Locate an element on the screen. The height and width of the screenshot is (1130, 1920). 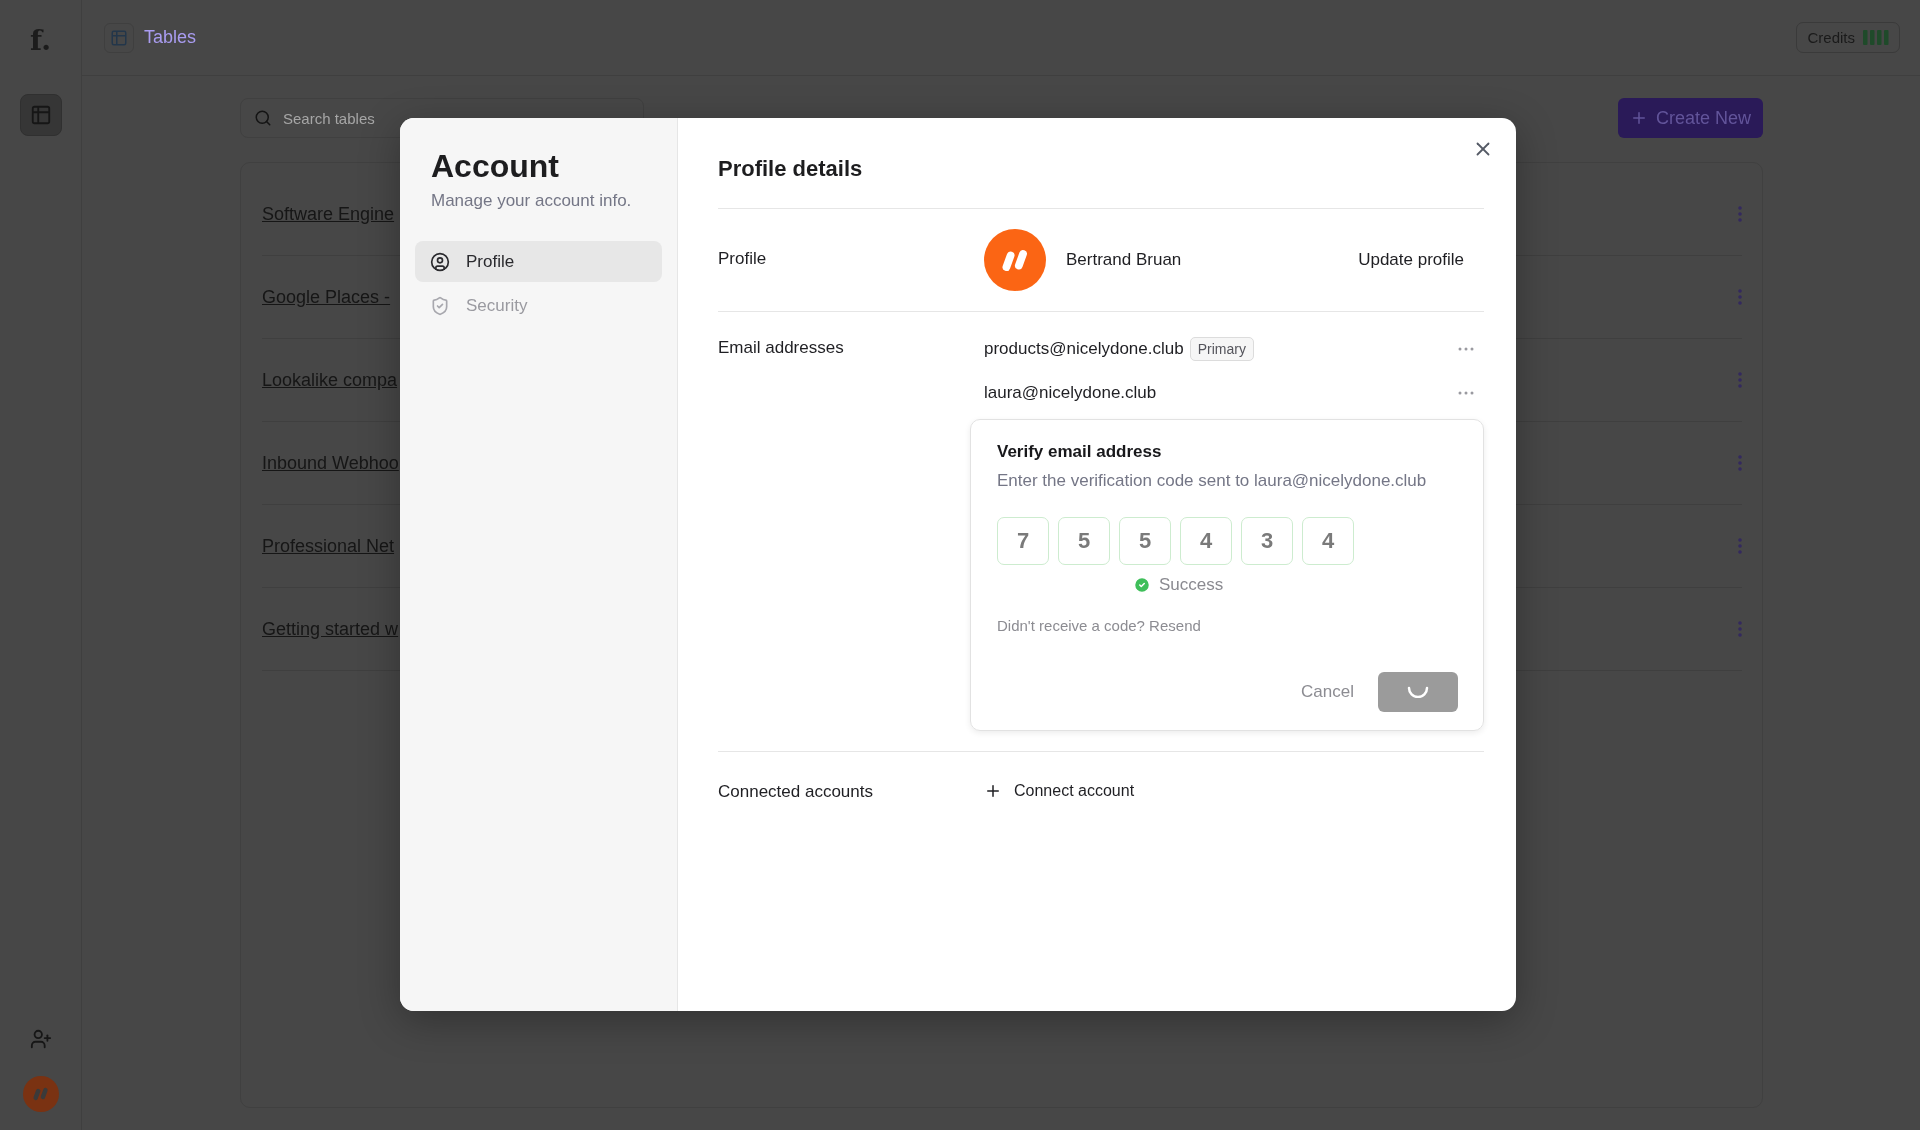
update-profile-button: Update profile is located at coordinates (1411, 260).